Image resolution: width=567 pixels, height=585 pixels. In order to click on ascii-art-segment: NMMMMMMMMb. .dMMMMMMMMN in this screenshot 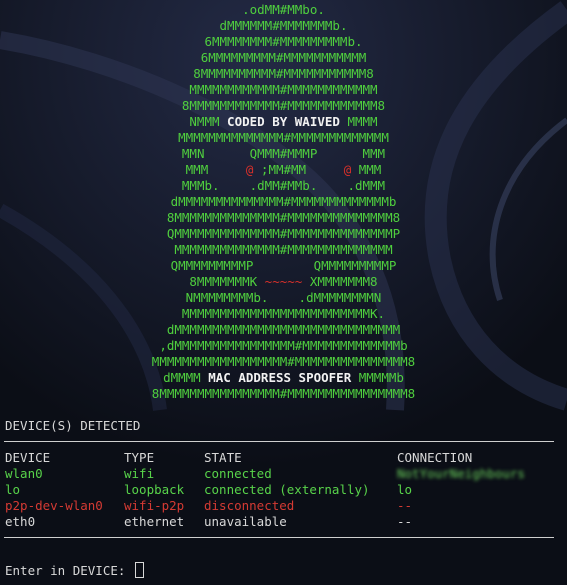, I will do `click(283, 297)`.